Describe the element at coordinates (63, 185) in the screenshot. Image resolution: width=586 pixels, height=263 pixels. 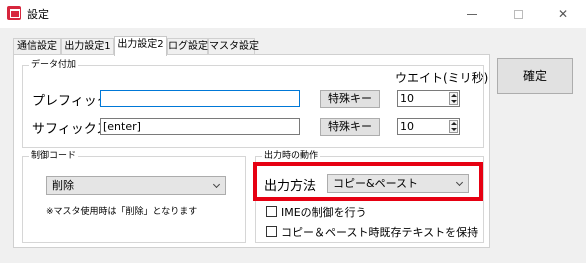
I see `control-code-value: 削除` at that location.